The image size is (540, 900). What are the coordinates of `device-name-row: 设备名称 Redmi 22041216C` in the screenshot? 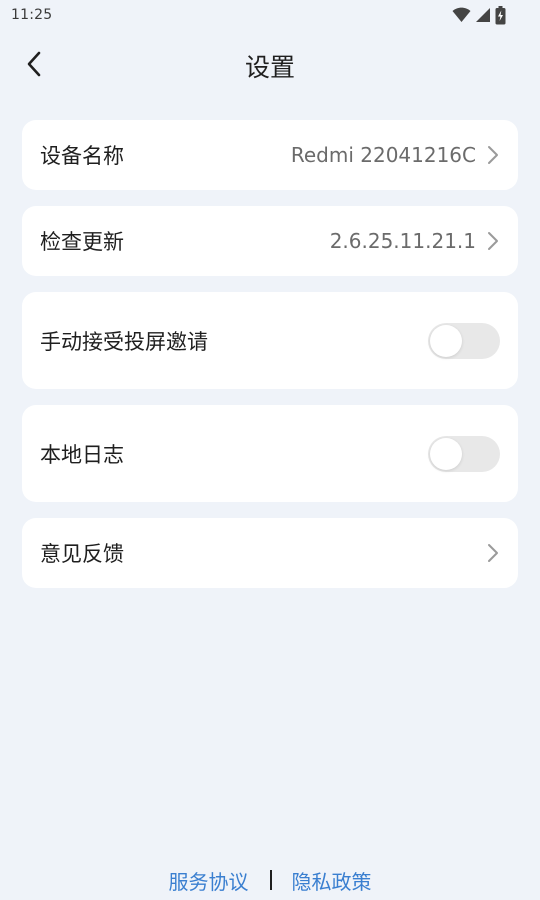 It's located at (270, 155).